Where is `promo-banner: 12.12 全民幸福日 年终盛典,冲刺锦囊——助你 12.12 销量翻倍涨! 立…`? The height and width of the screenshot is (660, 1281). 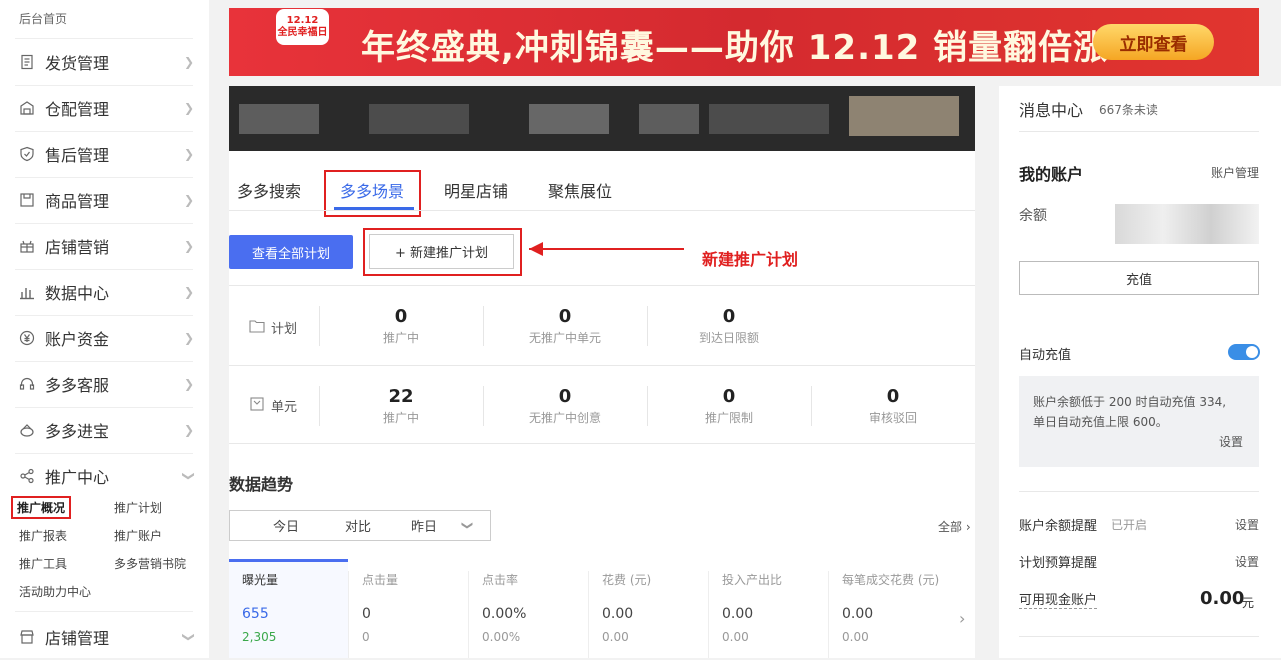 promo-banner: 12.12 全民幸福日 年终盛典,冲刺锦囊——助你 12.12 销量翻倍涨! 立… is located at coordinates (744, 42).